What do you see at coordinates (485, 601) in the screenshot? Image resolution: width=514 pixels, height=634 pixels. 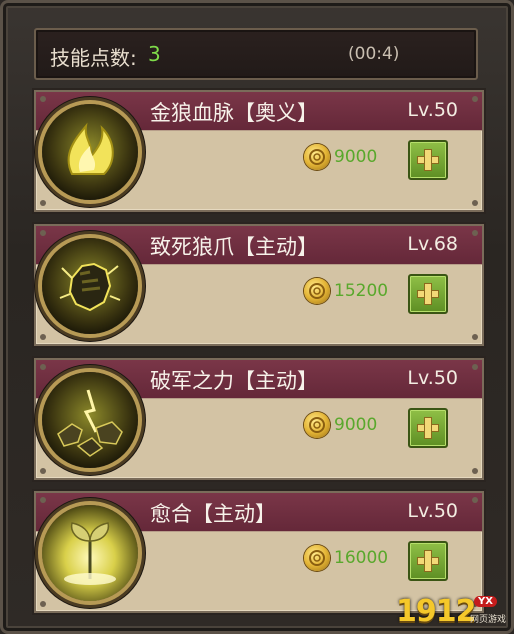 I see `watermark-tag: YX` at bounding box center [485, 601].